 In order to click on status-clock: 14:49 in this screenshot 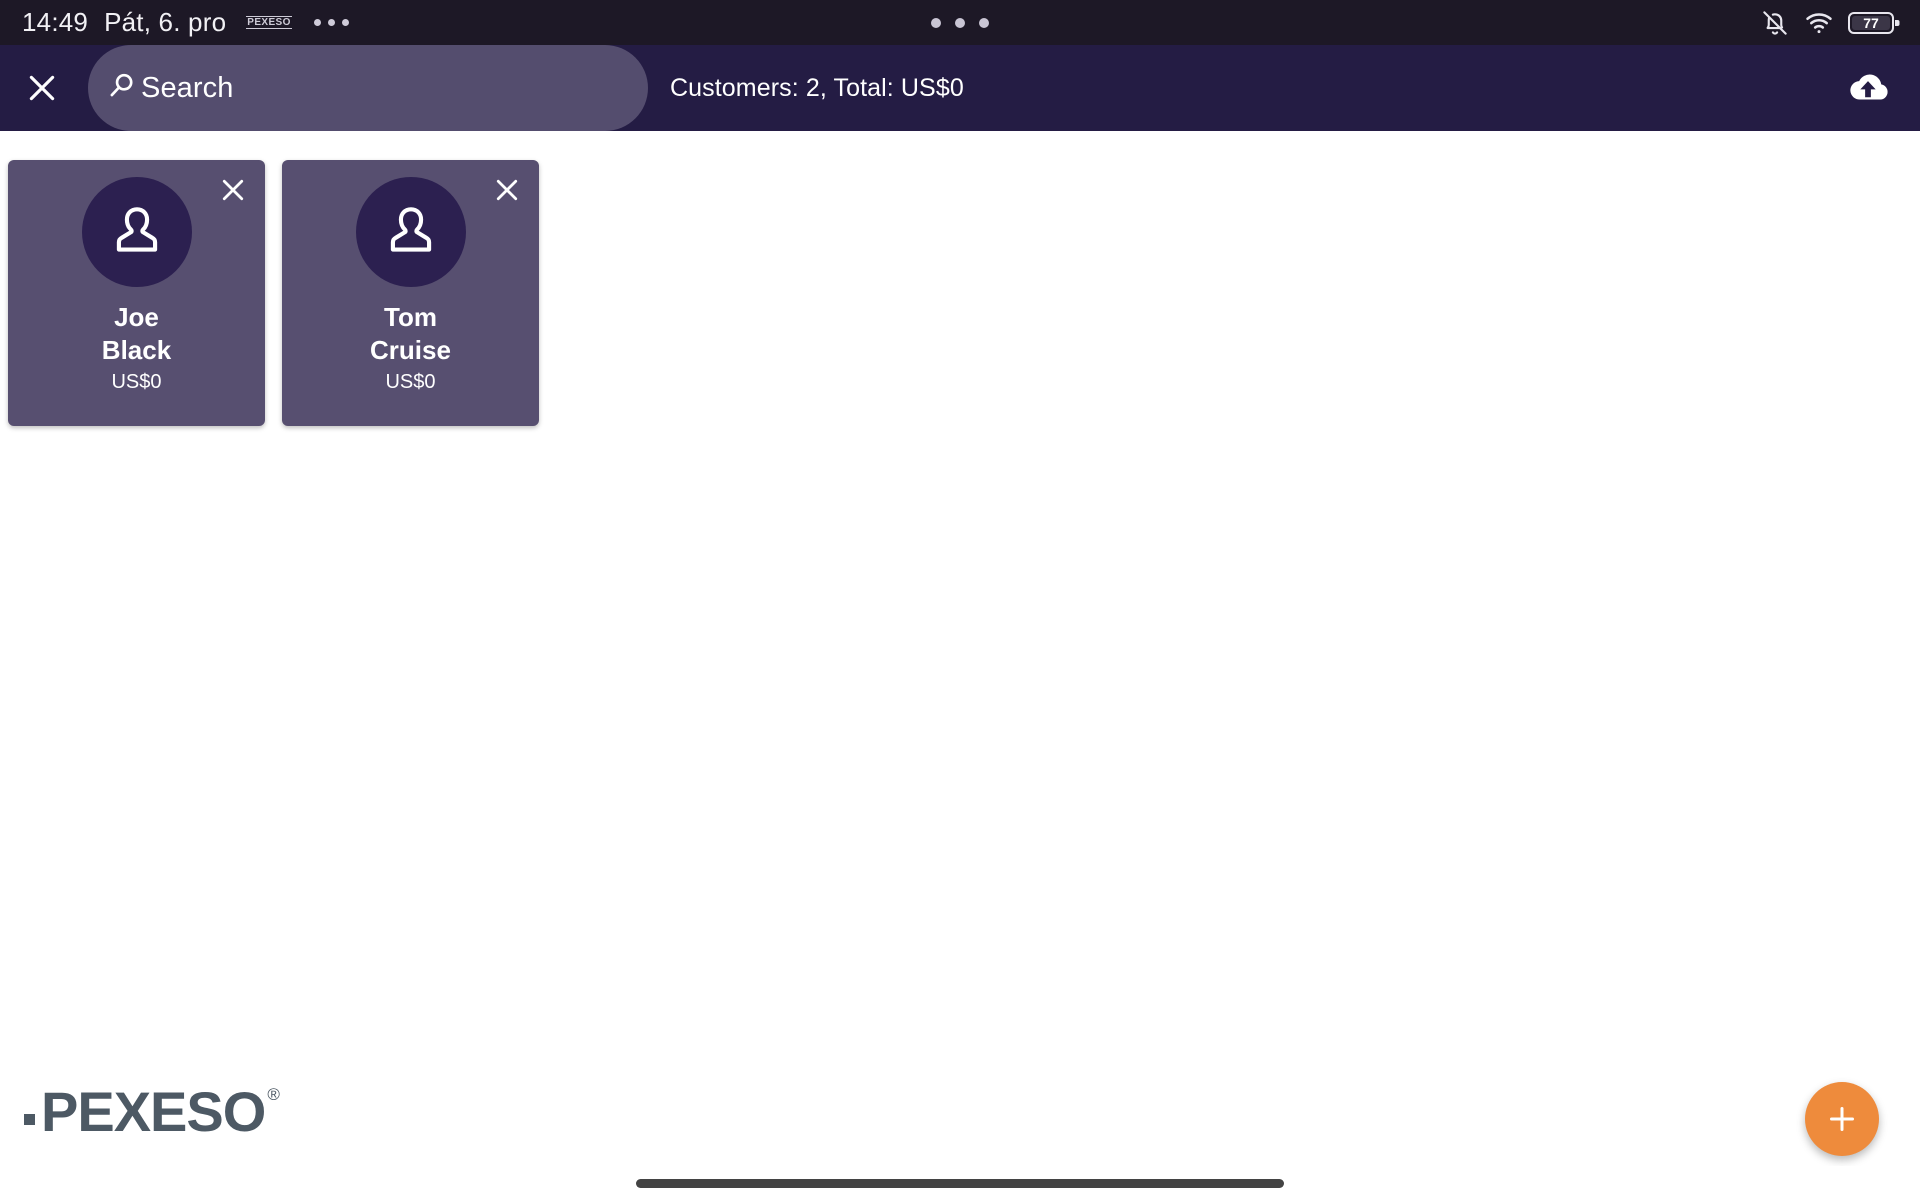, I will do `click(55, 22)`.